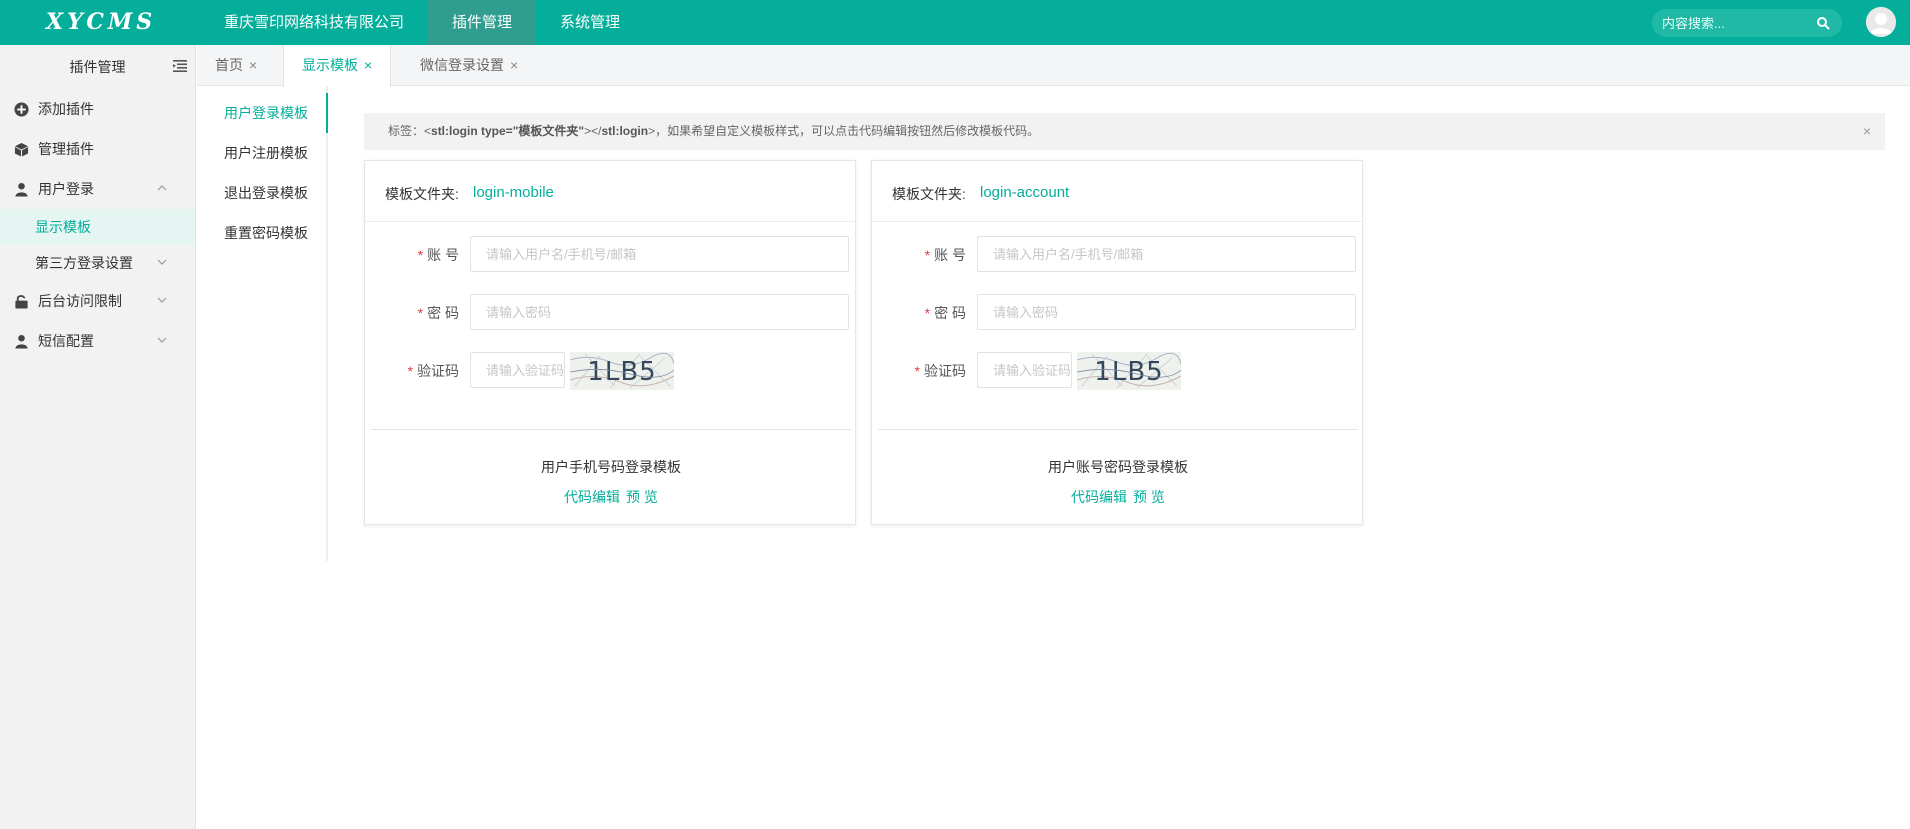 The width and height of the screenshot is (1910, 829). What do you see at coordinates (97, 109) in the screenshot?
I see `sidebar-item-add-plugin: 添加插件` at bounding box center [97, 109].